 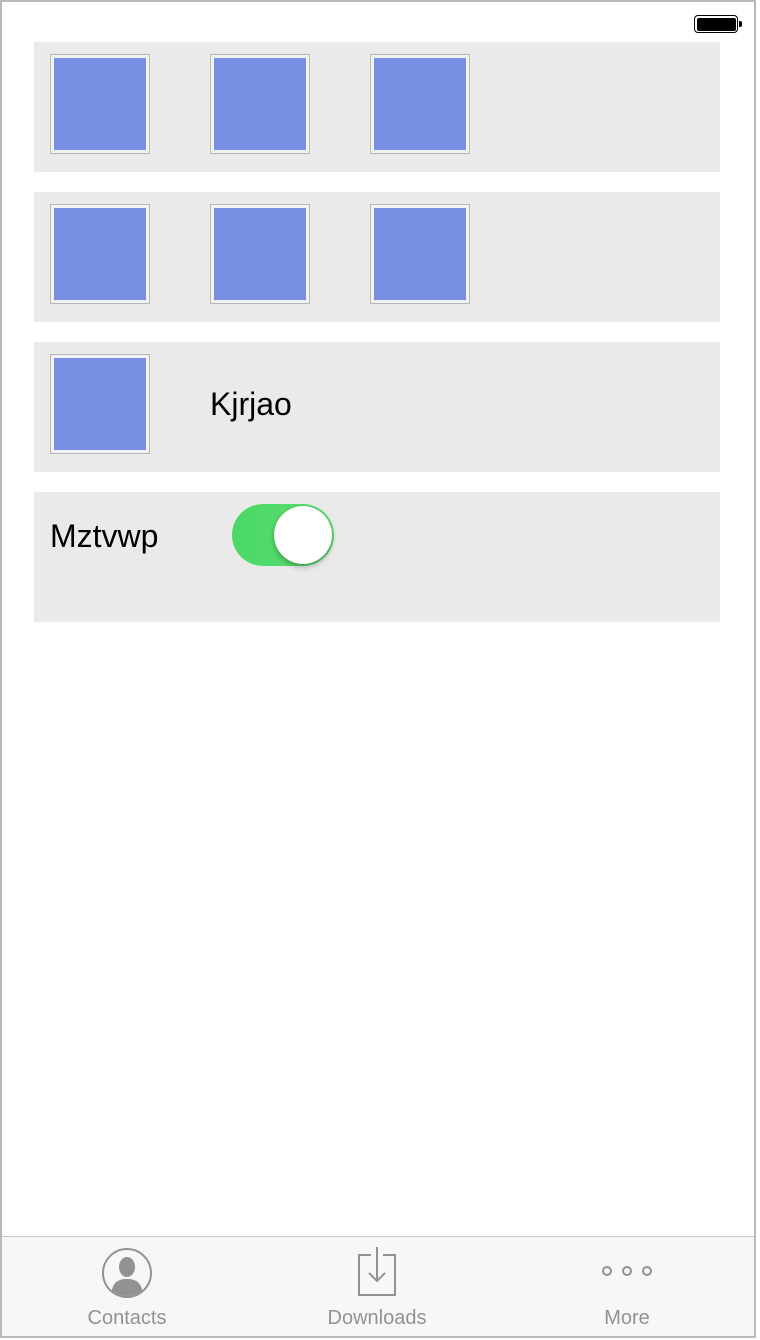 I want to click on tab-more: More, so click(x=627, y=1286).